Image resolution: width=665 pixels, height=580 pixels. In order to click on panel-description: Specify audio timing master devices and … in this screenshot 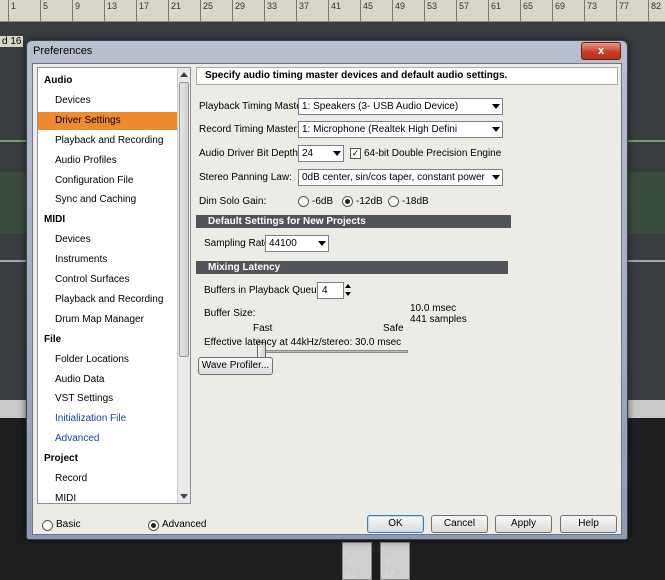, I will do `click(407, 76)`.